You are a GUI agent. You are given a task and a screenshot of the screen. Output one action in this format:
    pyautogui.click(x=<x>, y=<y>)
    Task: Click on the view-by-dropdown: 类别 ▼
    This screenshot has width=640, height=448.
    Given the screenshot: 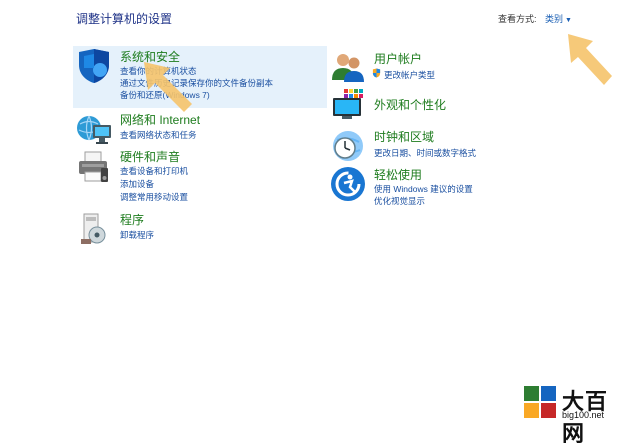 What is the action you would take?
    pyautogui.click(x=558, y=18)
    